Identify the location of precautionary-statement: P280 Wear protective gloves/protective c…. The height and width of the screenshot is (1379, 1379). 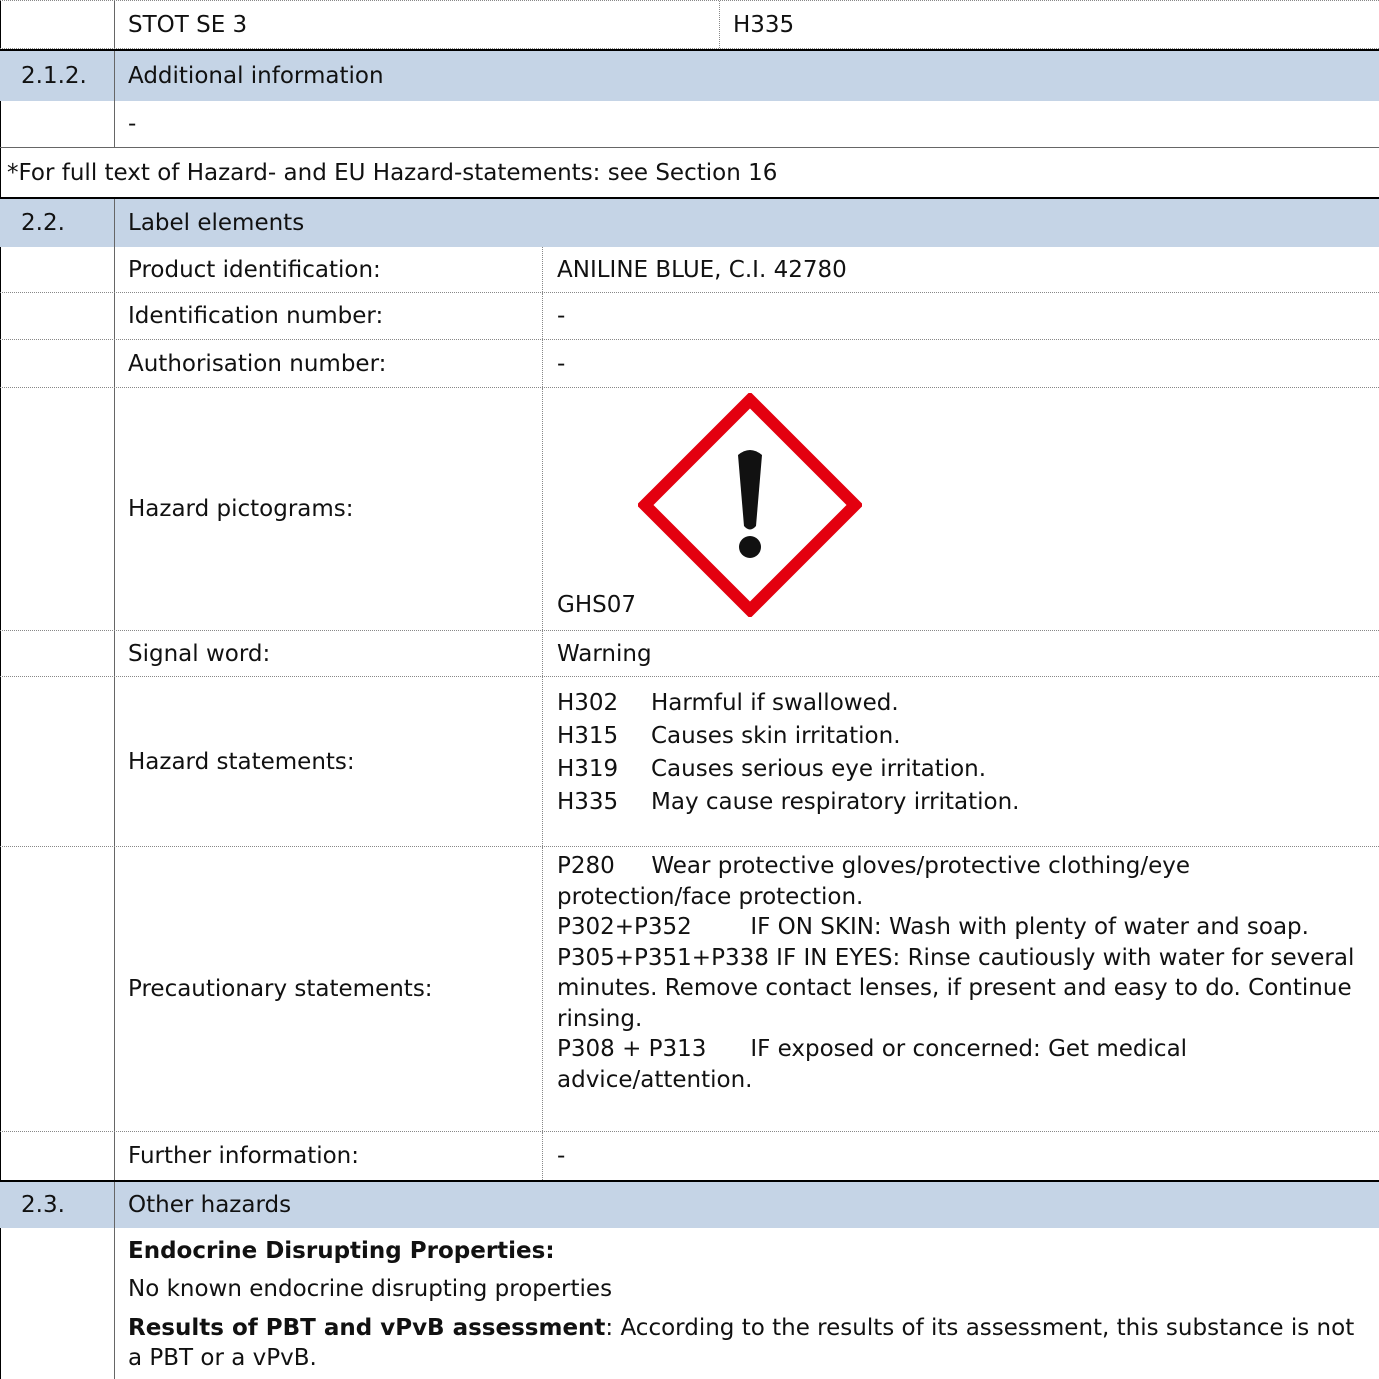
(874, 881).